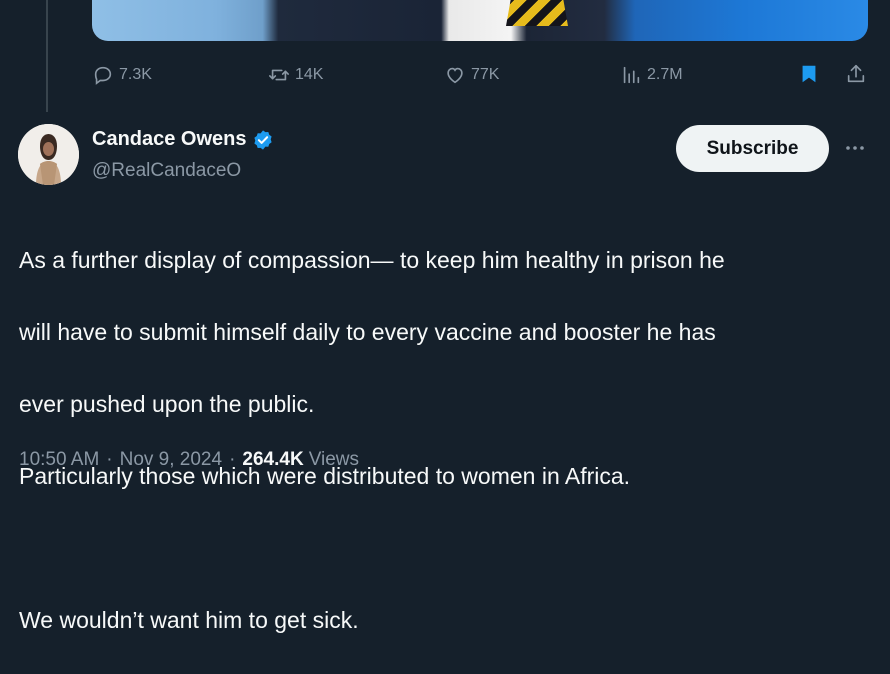 The width and height of the screenshot is (890, 674). I want to click on like-icon, so click(455, 75).